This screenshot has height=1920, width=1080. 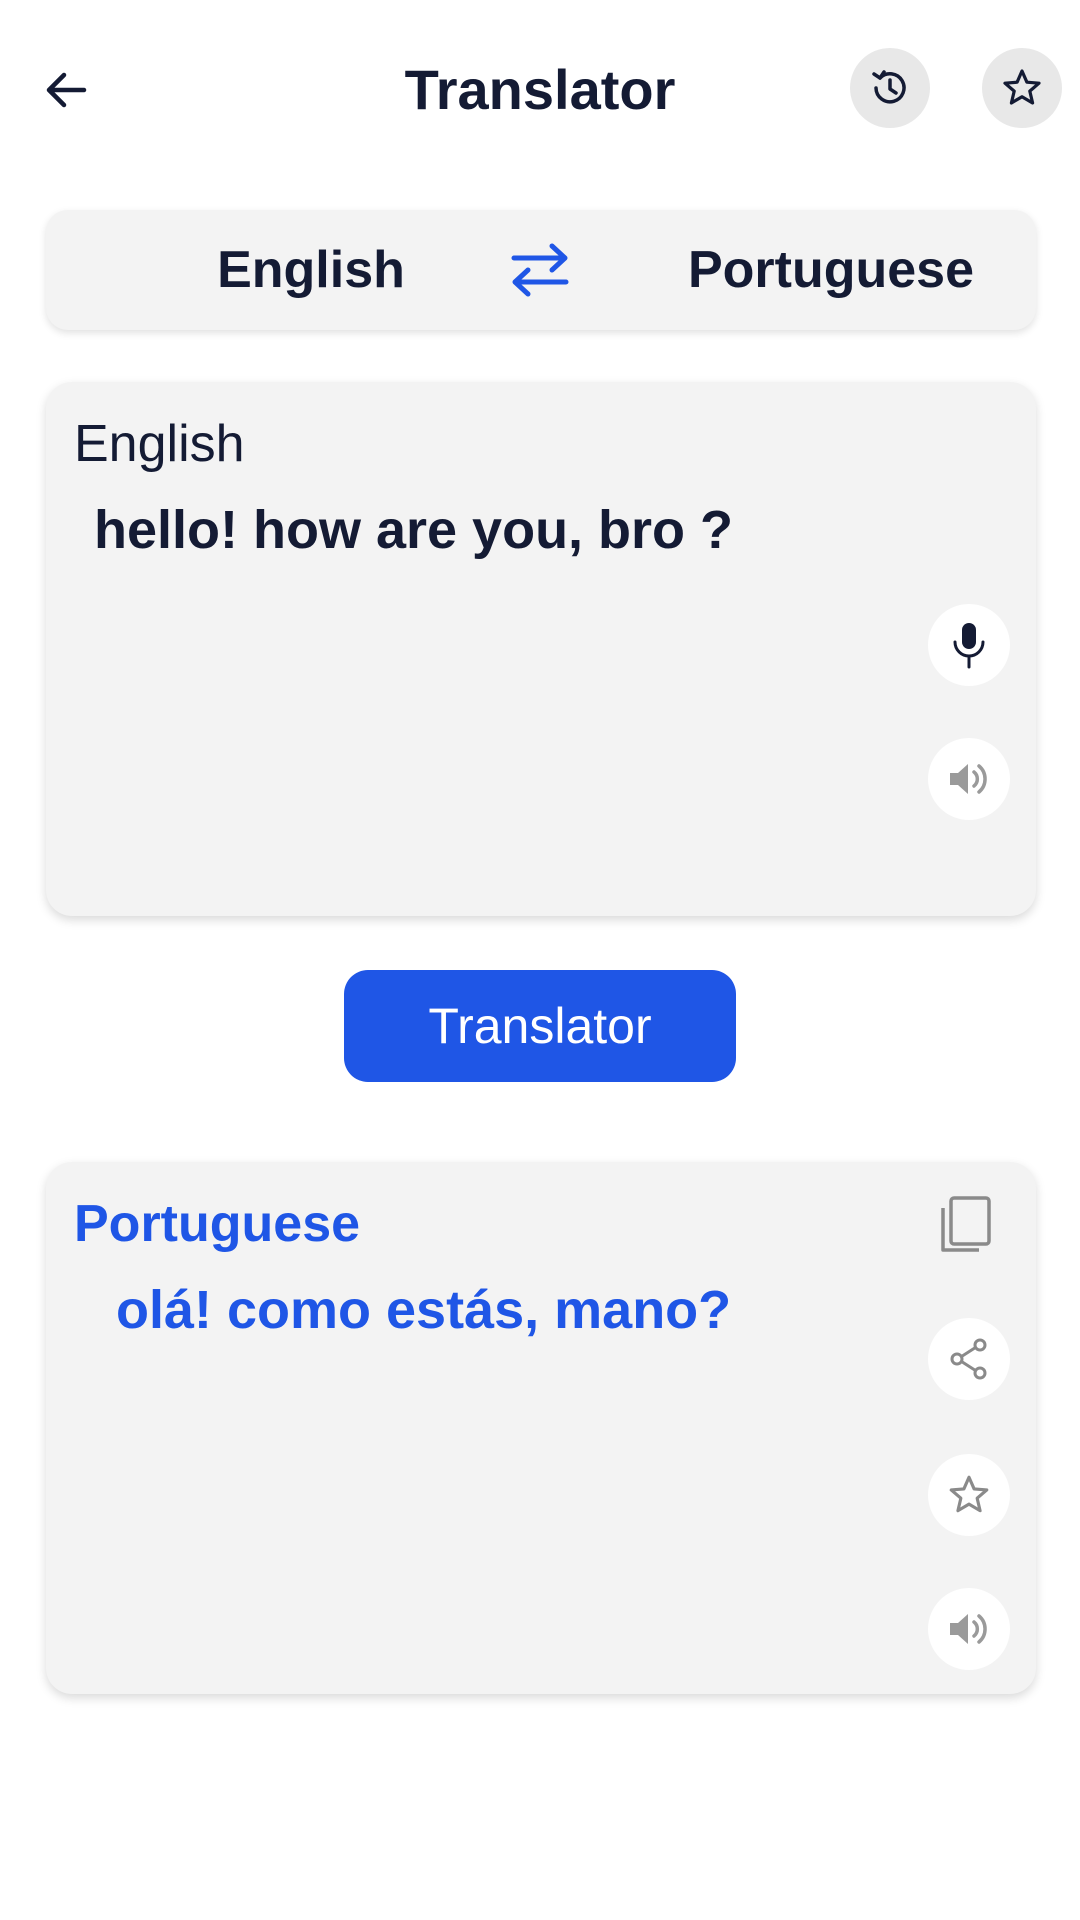 What do you see at coordinates (413, 530) in the screenshot?
I see `input-text-field: hello! how are you, bro ?` at bounding box center [413, 530].